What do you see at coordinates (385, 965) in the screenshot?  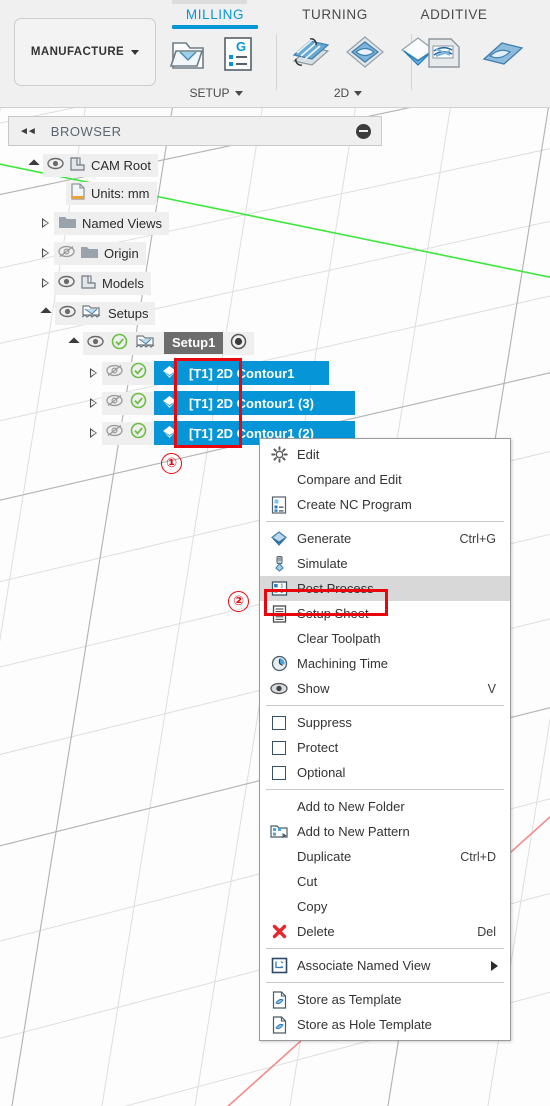 I see `menu-item-associate-named-view: Associate Named View` at bounding box center [385, 965].